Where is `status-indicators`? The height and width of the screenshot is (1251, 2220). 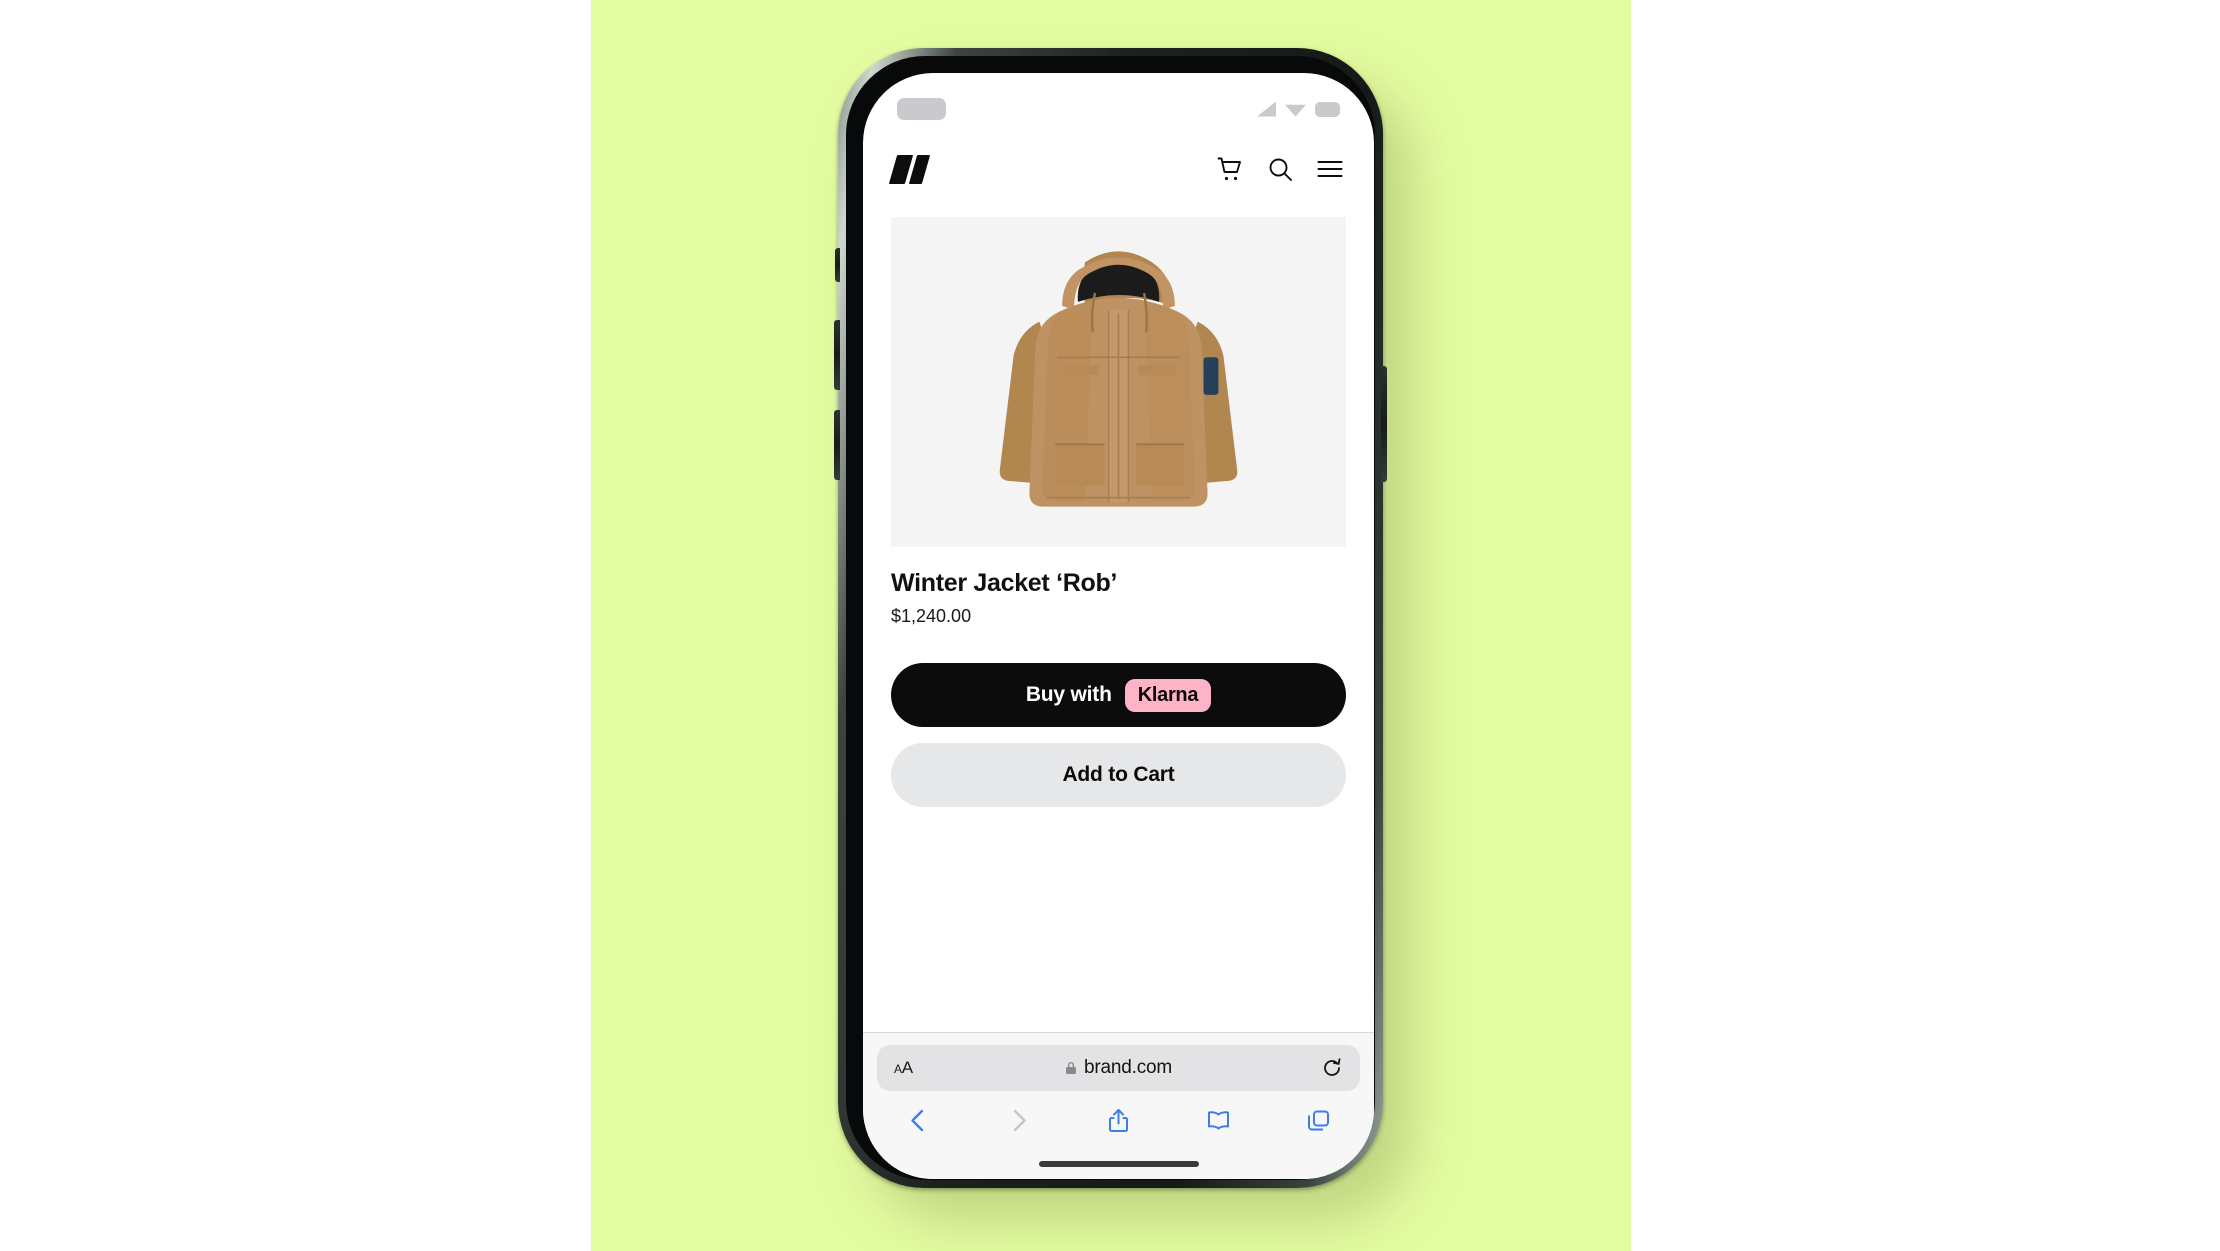 status-indicators is located at coordinates (1298, 109).